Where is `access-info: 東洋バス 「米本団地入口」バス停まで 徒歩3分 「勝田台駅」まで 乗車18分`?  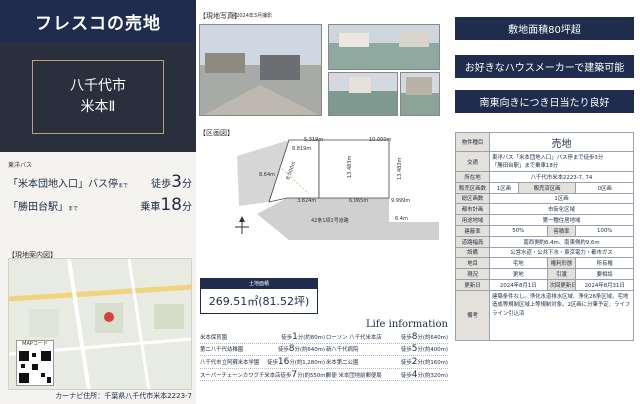 access-info: 東洋バス 「米本団地入口」バス停まで 徒歩3分 「勝田台駅」まで 乗車18分 is located at coordinates (100, 200).